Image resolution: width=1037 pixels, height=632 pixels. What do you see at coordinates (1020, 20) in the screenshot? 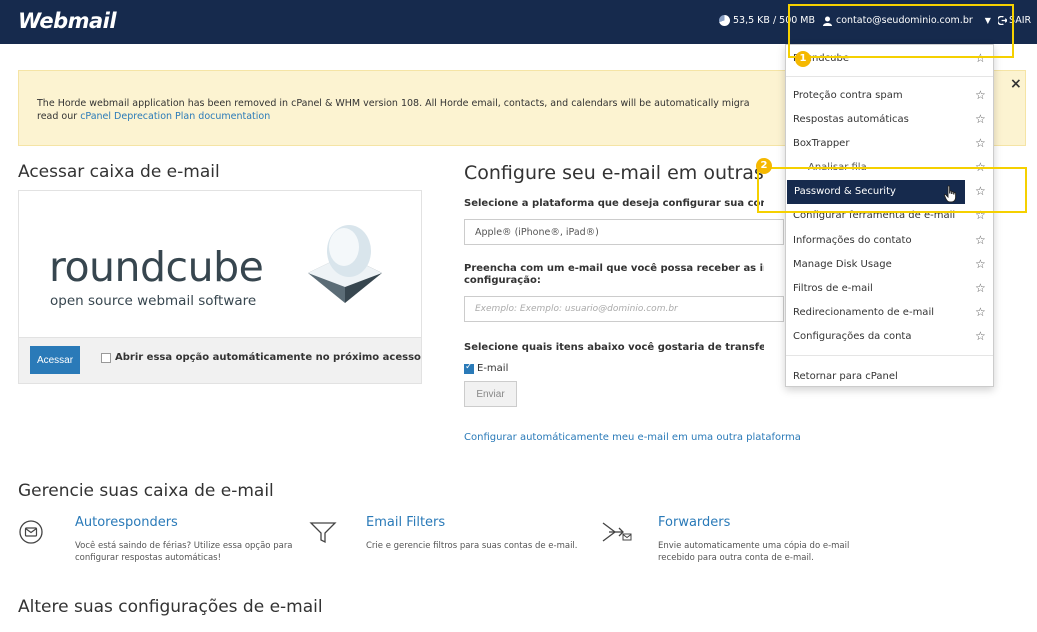
I see `logout-label: SAIR` at bounding box center [1020, 20].